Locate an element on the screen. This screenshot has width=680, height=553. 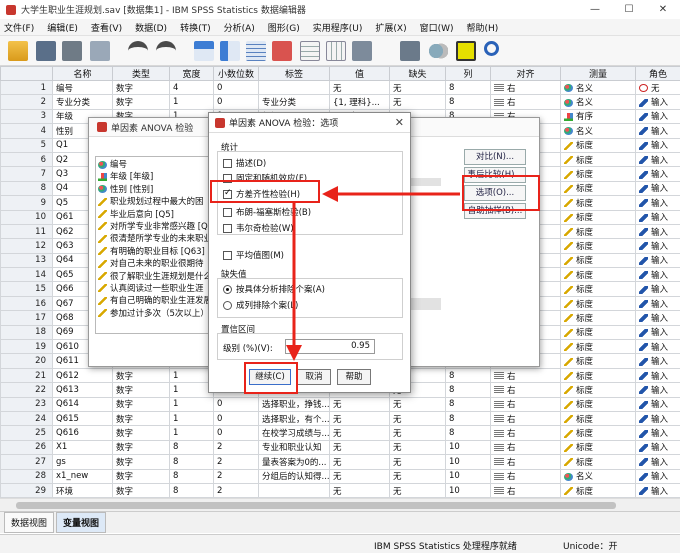
arrowhead-to-continue is located at coordinates (294, 353).